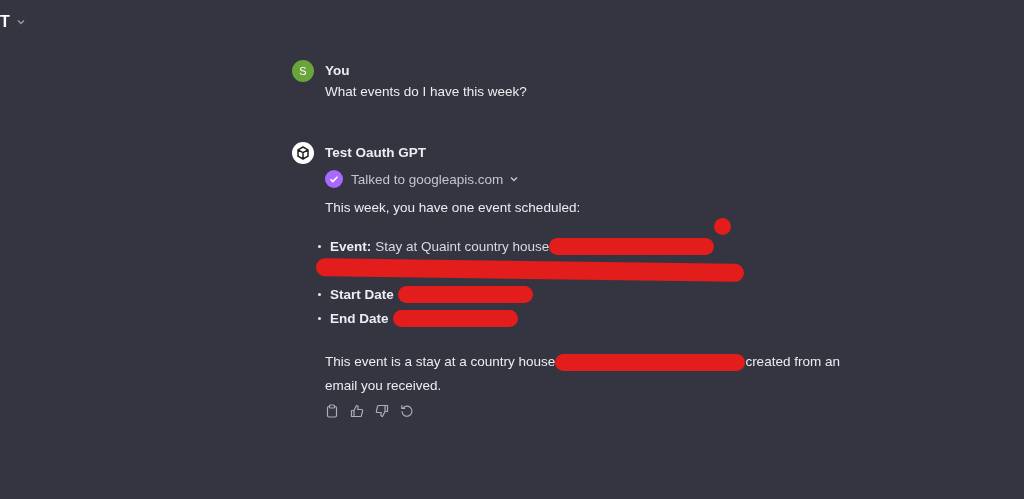  I want to click on author-name: Test Oauth GPT, so click(376, 153).